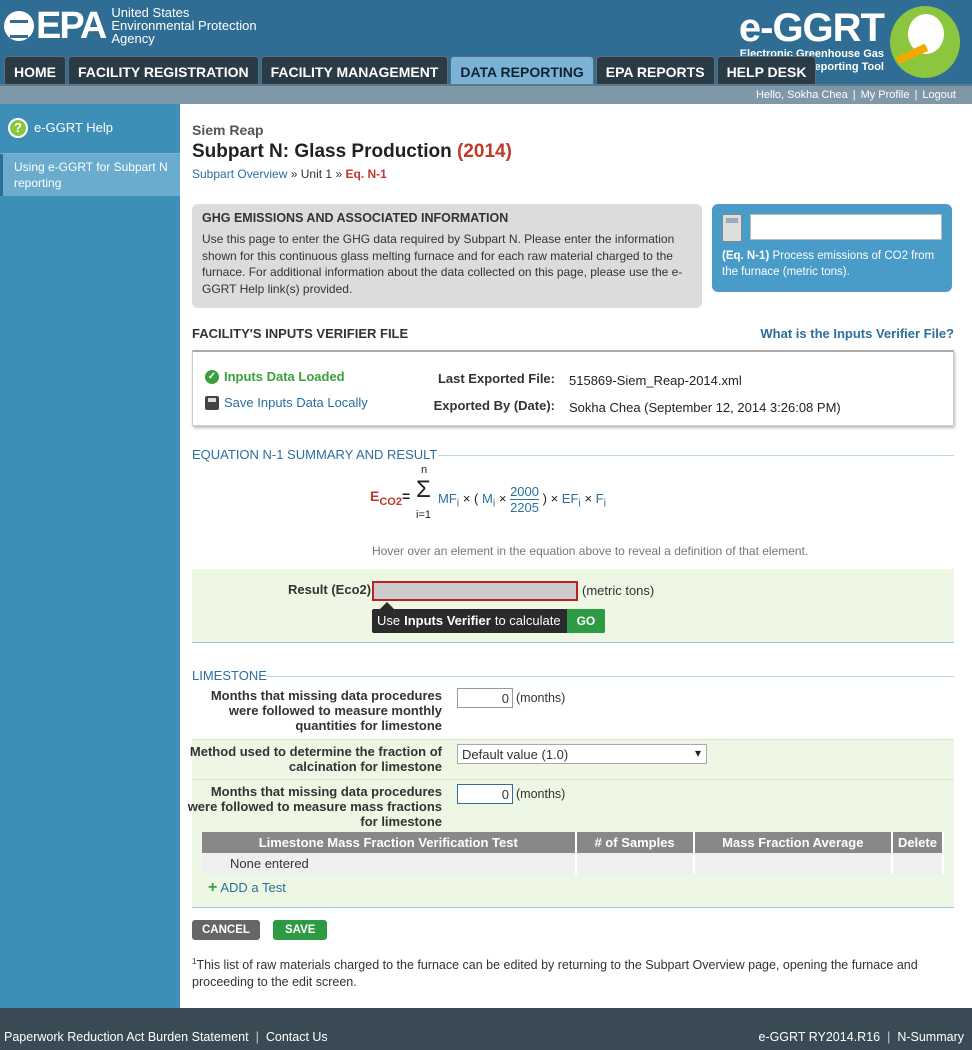 The width and height of the screenshot is (972, 1050). I want to click on calcination-method-select: Default value (1.0), so click(582, 754).